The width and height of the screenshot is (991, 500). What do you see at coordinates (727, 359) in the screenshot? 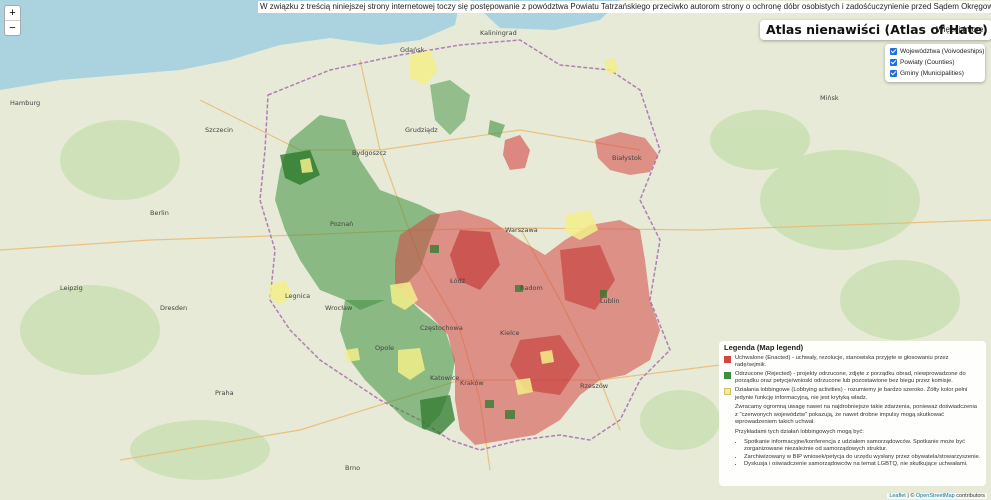
I see `swatch-red` at bounding box center [727, 359].